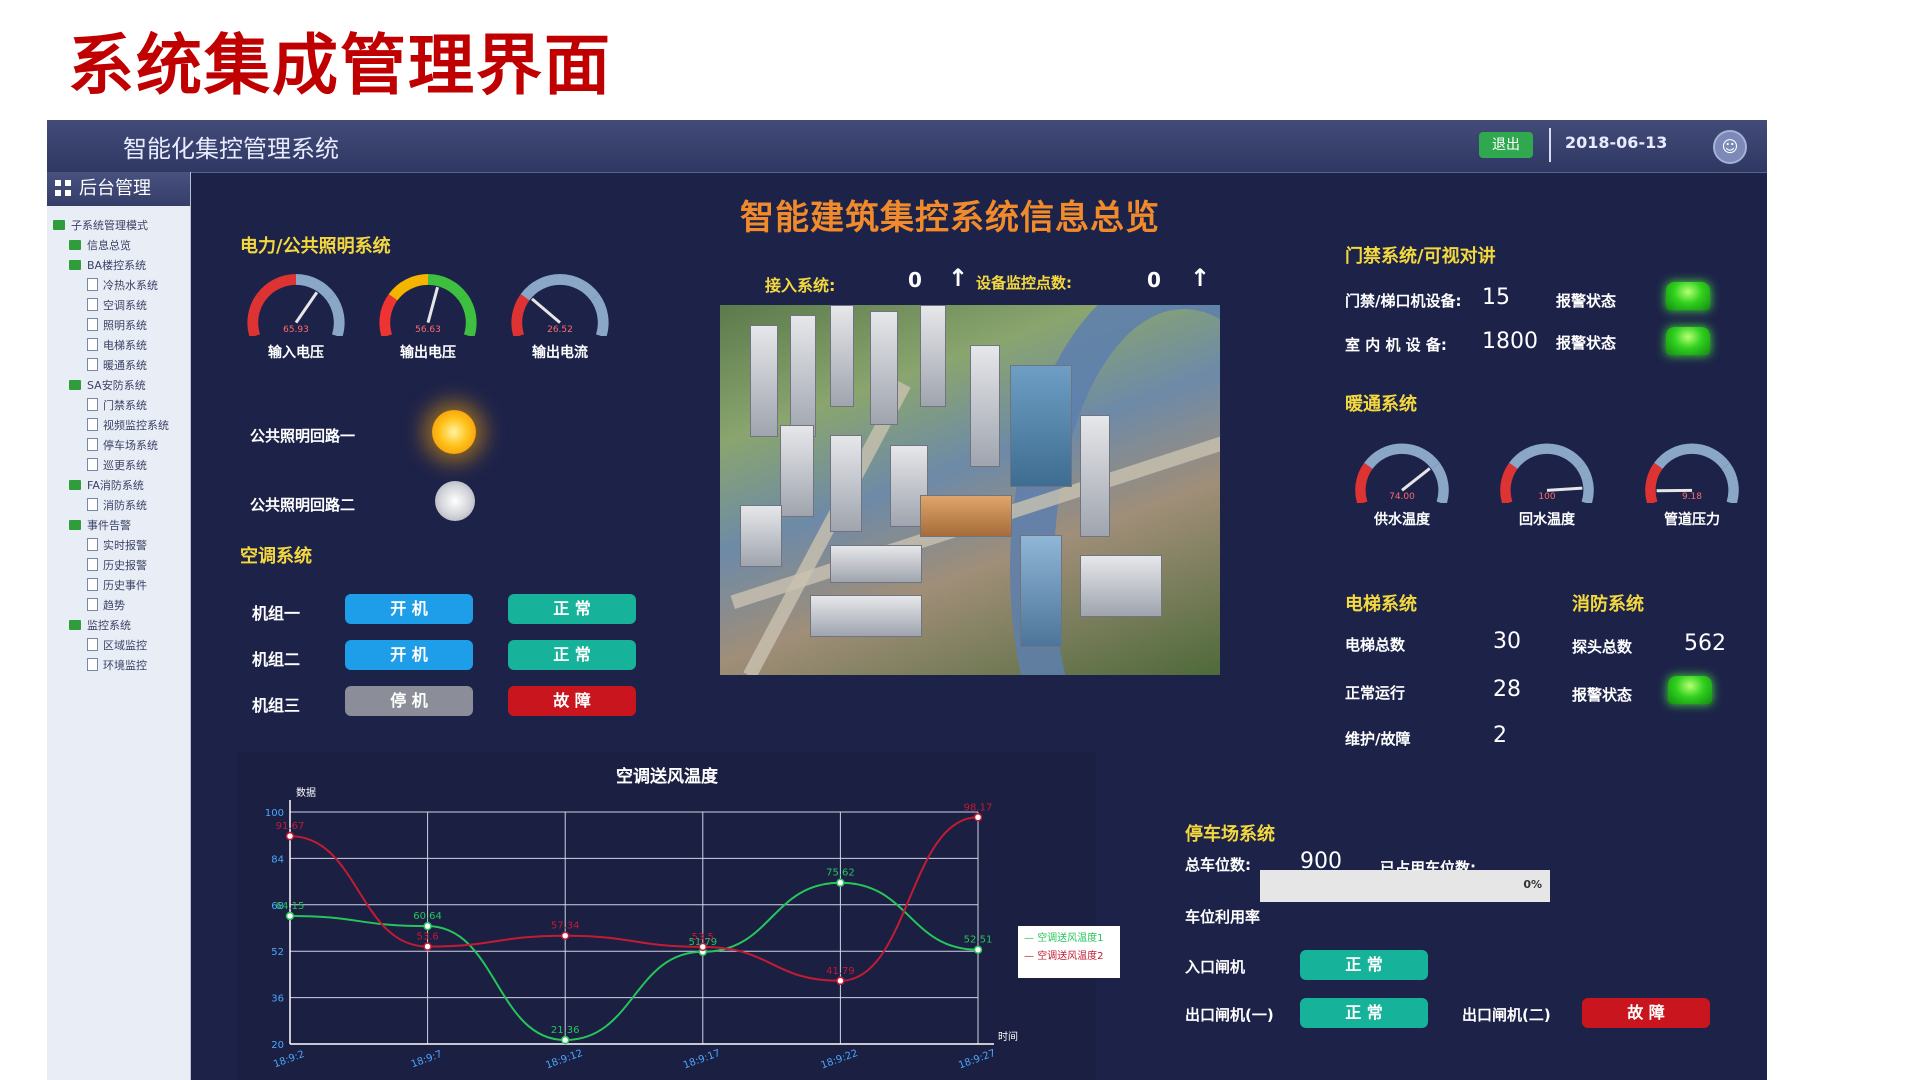 This screenshot has width=1920, height=1080. I want to click on exit-gate-1-label: 出口闸机(一), so click(1229, 1015).